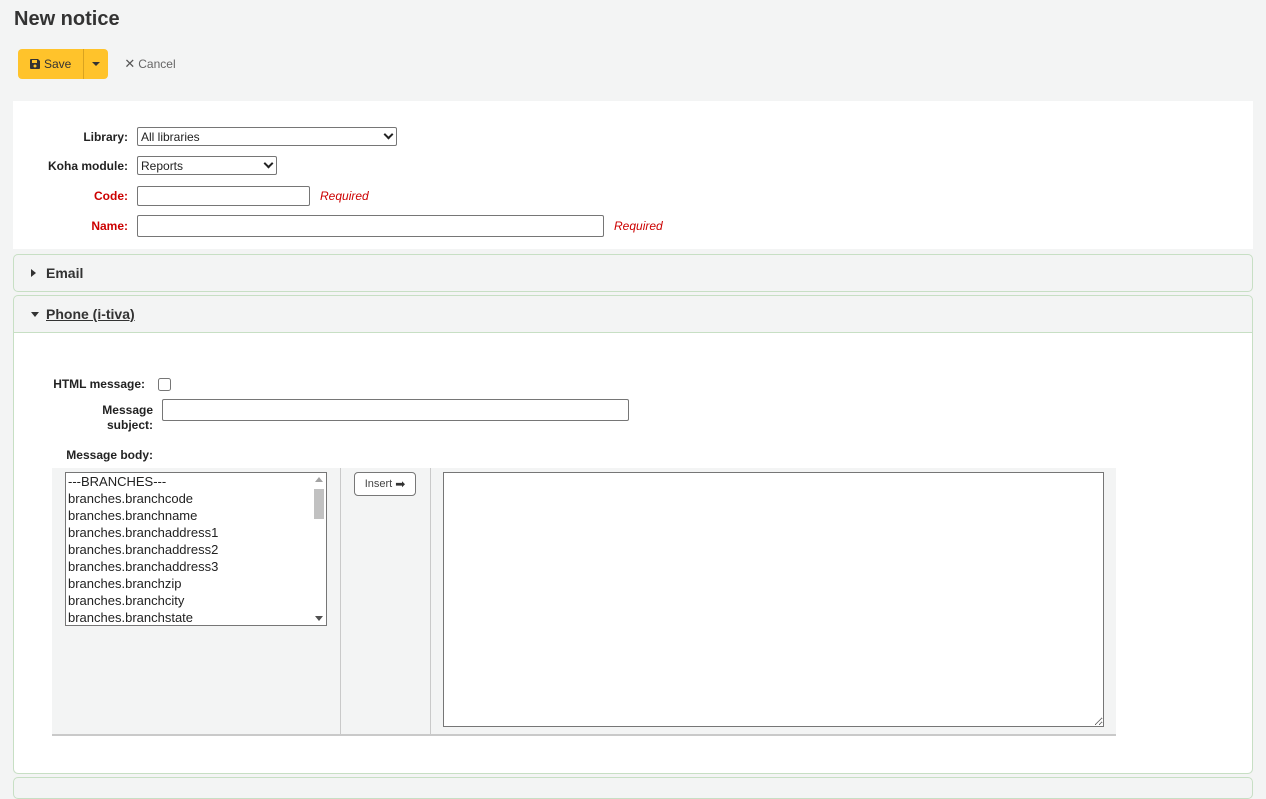 The image size is (1266, 799). Describe the element at coordinates (196, 566) in the screenshot. I see `field-option: branches.branchaddress3` at that location.